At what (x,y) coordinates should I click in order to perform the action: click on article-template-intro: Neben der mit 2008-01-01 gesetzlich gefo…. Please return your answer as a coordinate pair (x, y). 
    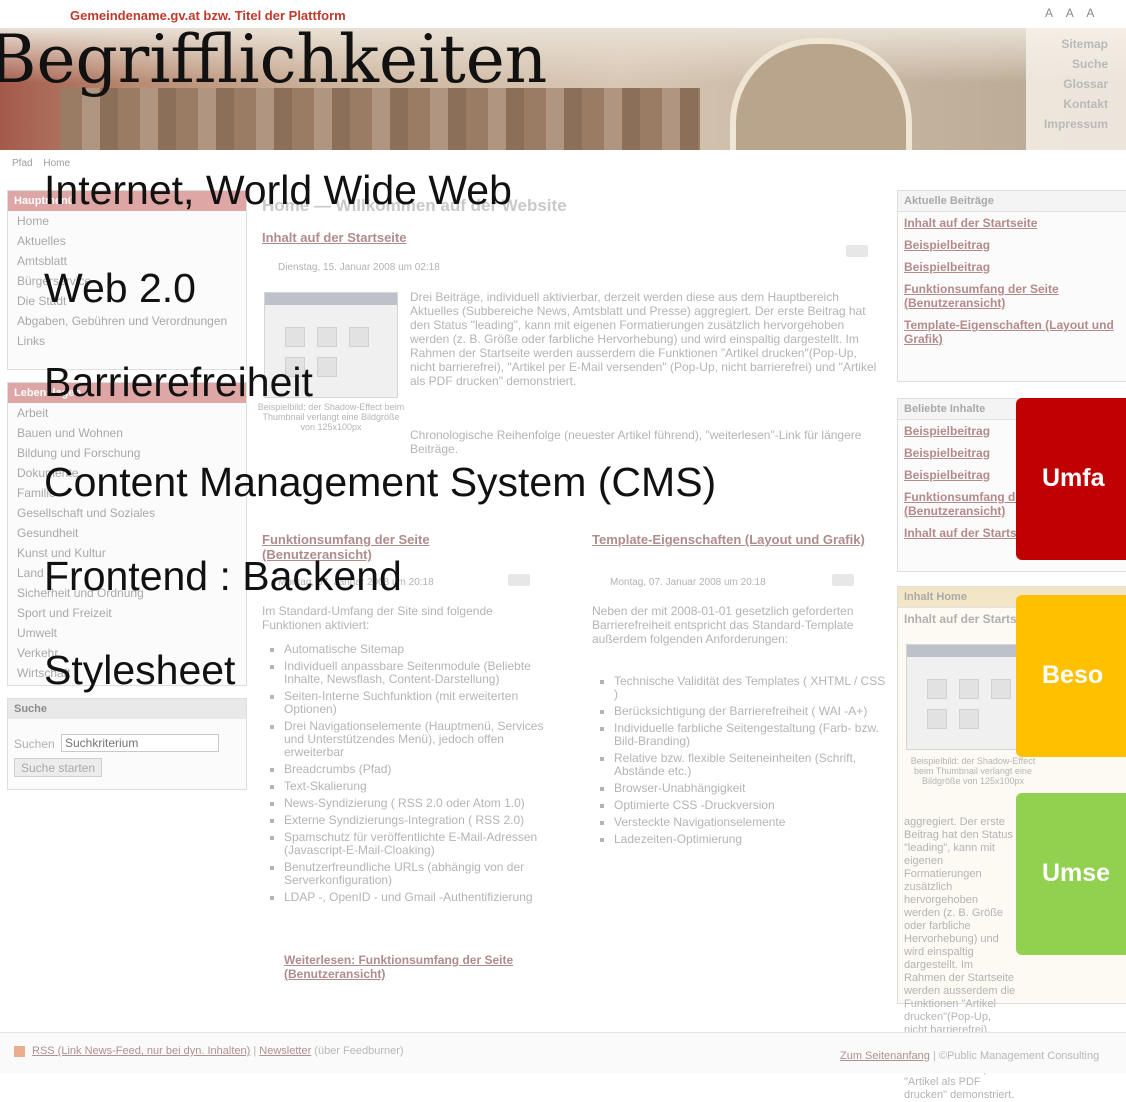
    Looking at the image, I should click on (723, 625).